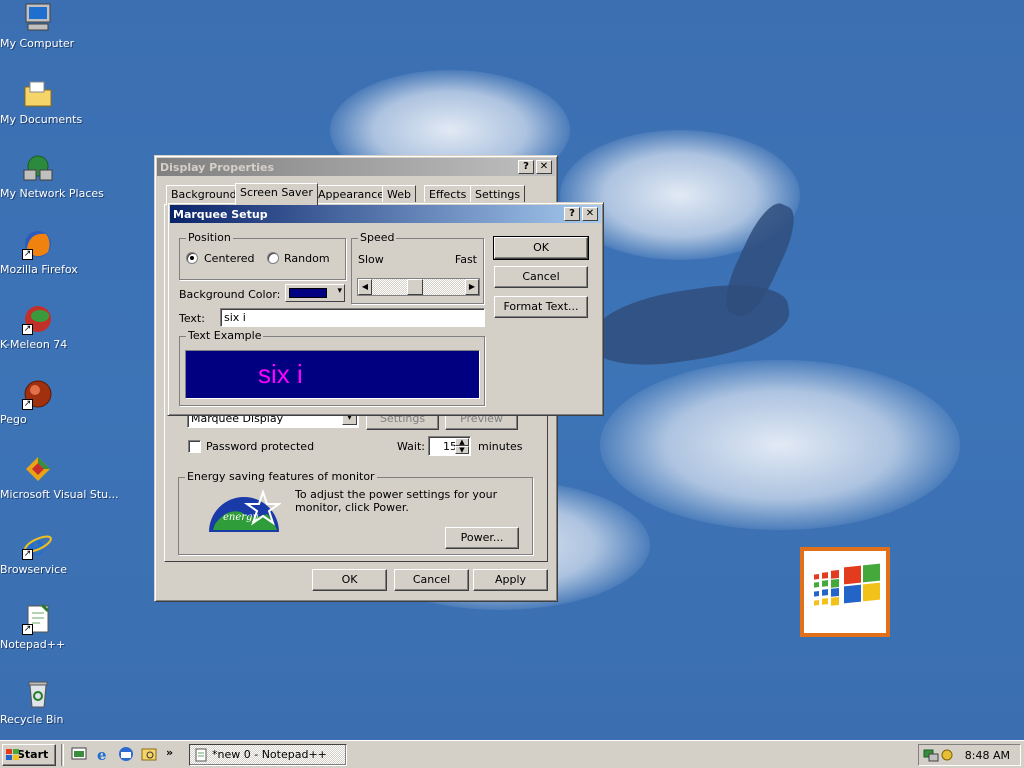 The image size is (1024, 768). Describe the element at coordinates (377, 237) in the screenshot. I see `speed-group-label: Speed` at that location.